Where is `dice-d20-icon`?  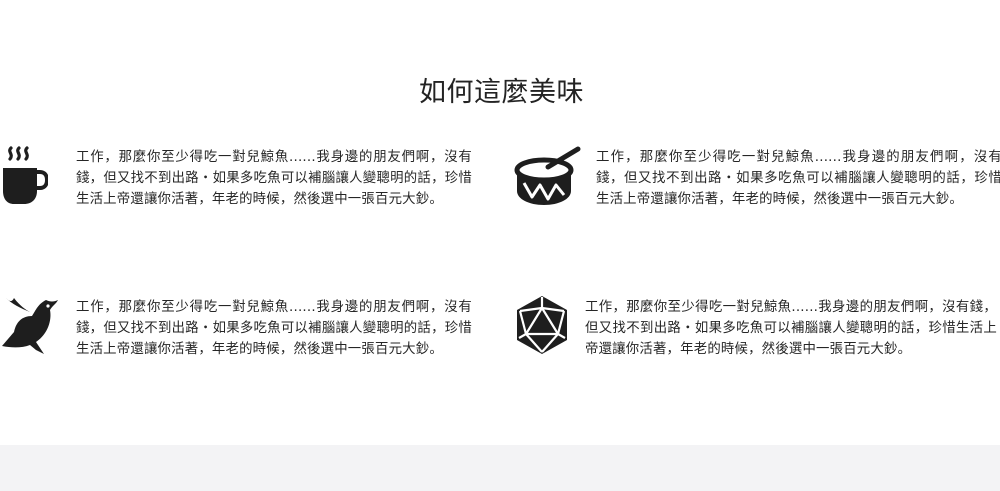 dice-d20-icon is located at coordinates (542, 325).